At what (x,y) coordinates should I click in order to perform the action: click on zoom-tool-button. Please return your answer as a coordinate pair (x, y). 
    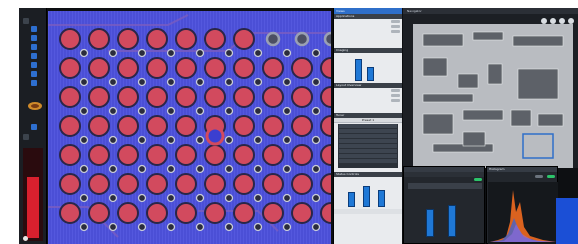
    Looking at the image, I should click on (34, 38).